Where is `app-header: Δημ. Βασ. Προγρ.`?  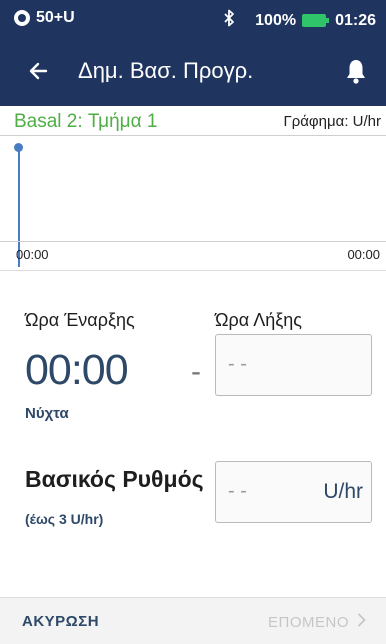
app-header: Δημ. Βασ. Προγρ. is located at coordinates (193, 72).